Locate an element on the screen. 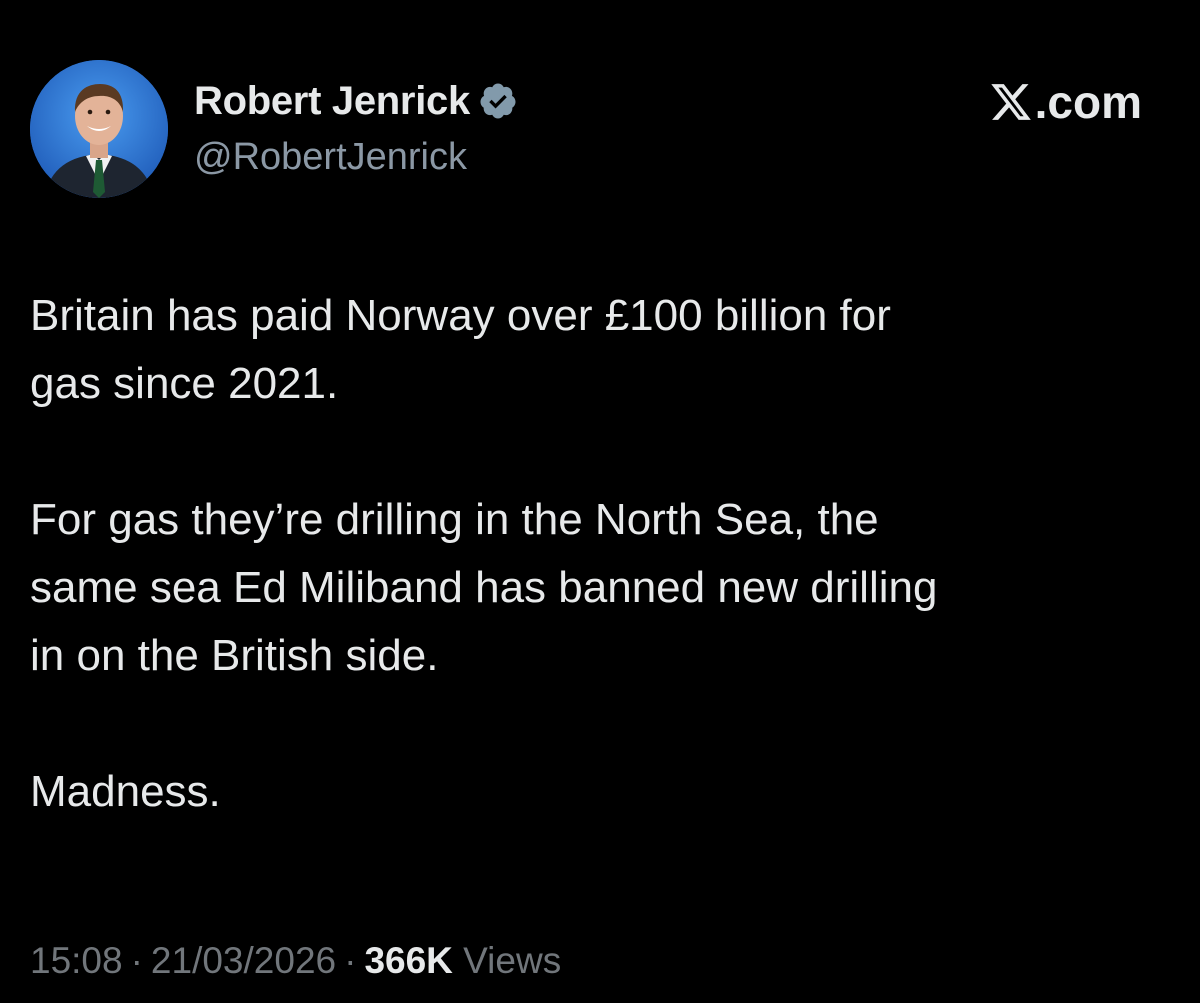 This screenshot has width=1200, height=1003. brand-watermark: .com is located at coordinates (1065, 102).